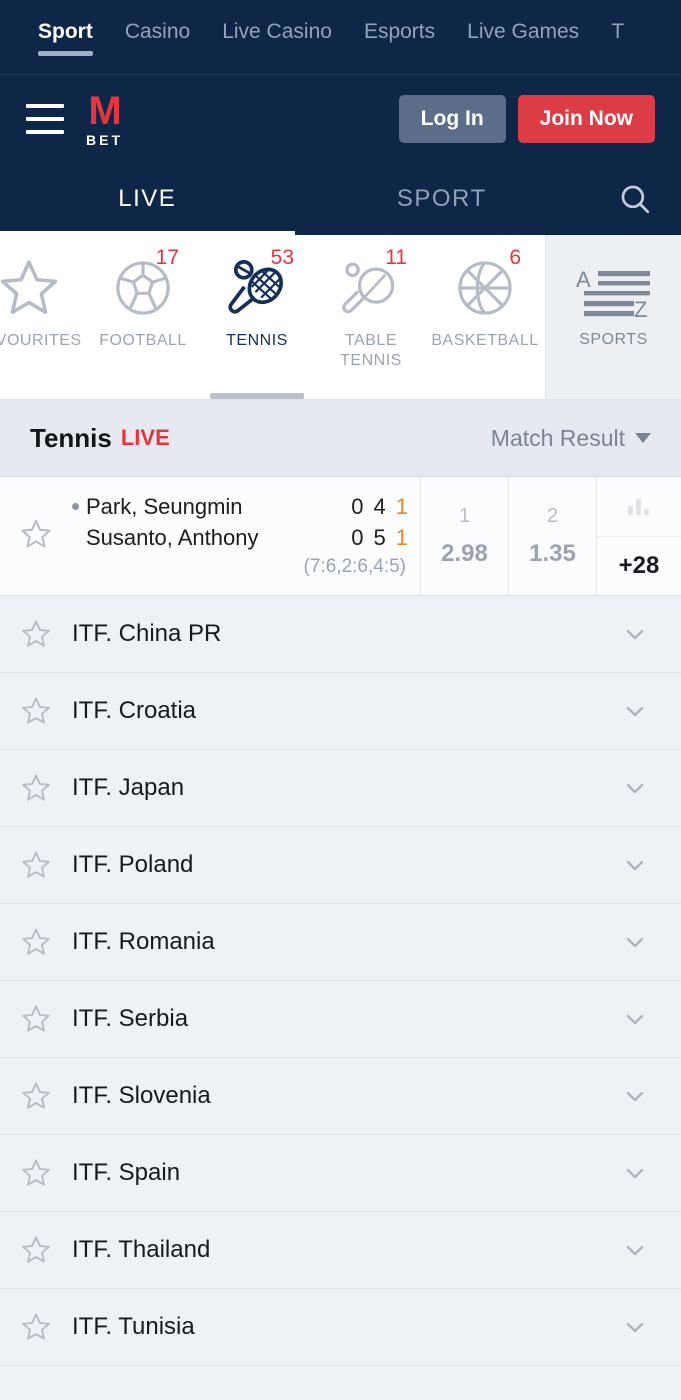 Image resolution: width=681 pixels, height=1400 pixels. Describe the element at coordinates (340, 865) in the screenshot. I see `league-row: ITF. Poland` at that location.